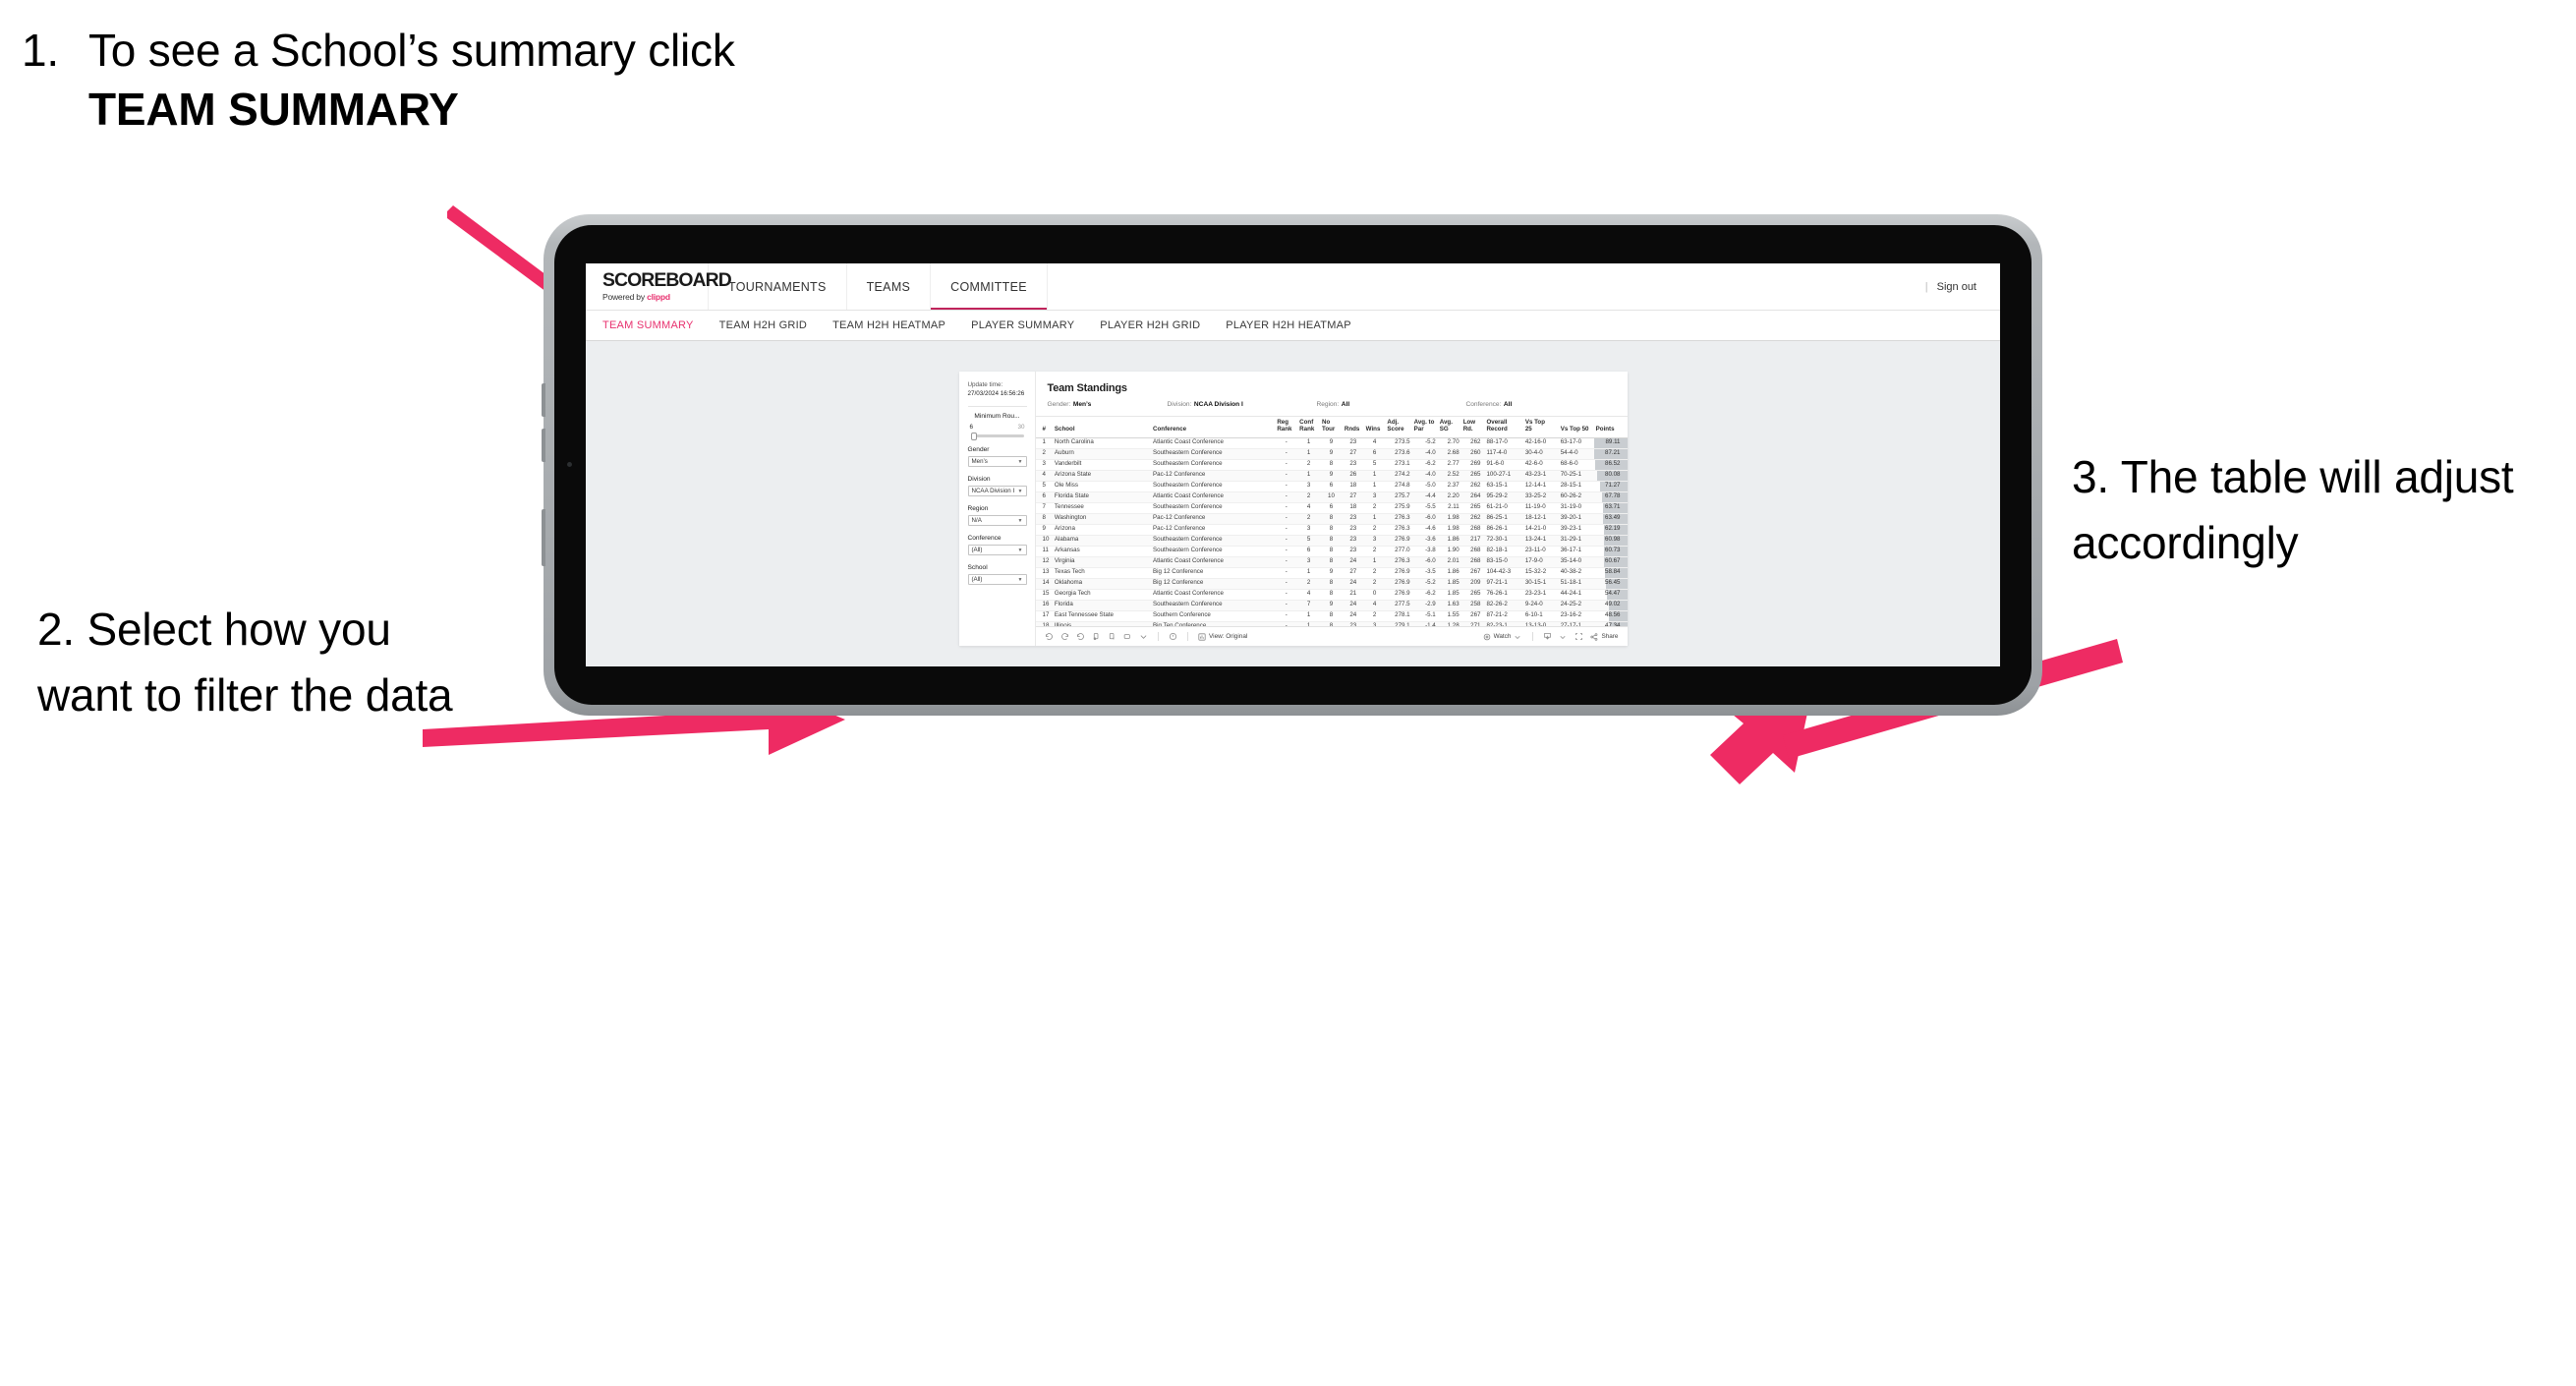  What do you see at coordinates (997, 550) in the screenshot?
I see `conference-select: (All) ▼` at bounding box center [997, 550].